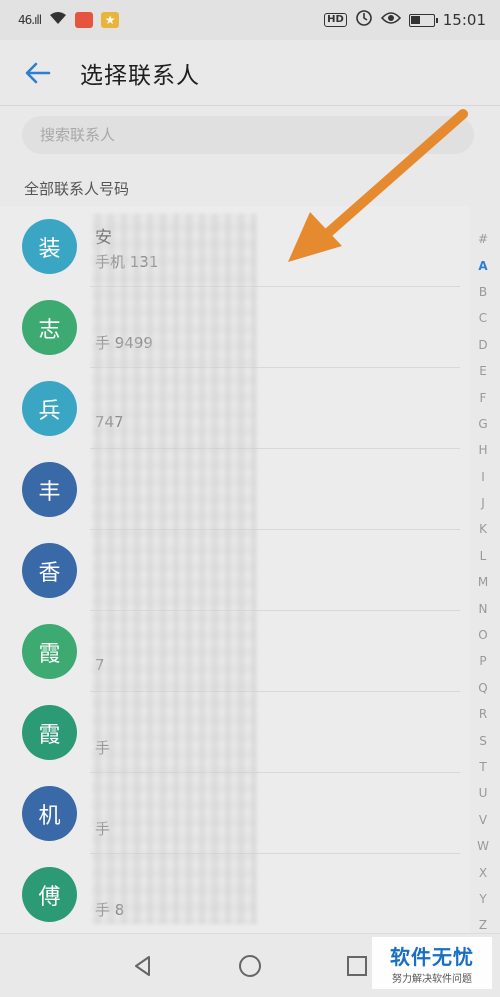 The image size is (500, 997). I want to click on contact-phone: 手机 131, so click(127, 262).